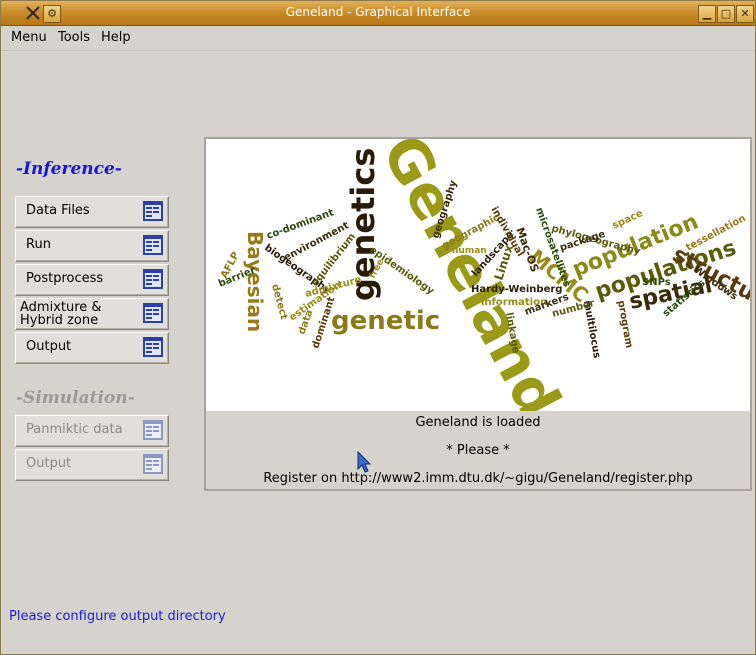 This screenshot has width=756, height=655. I want to click on admixture-hybrid-zone-button: Admixture & Hybrid zone, so click(92, 314).